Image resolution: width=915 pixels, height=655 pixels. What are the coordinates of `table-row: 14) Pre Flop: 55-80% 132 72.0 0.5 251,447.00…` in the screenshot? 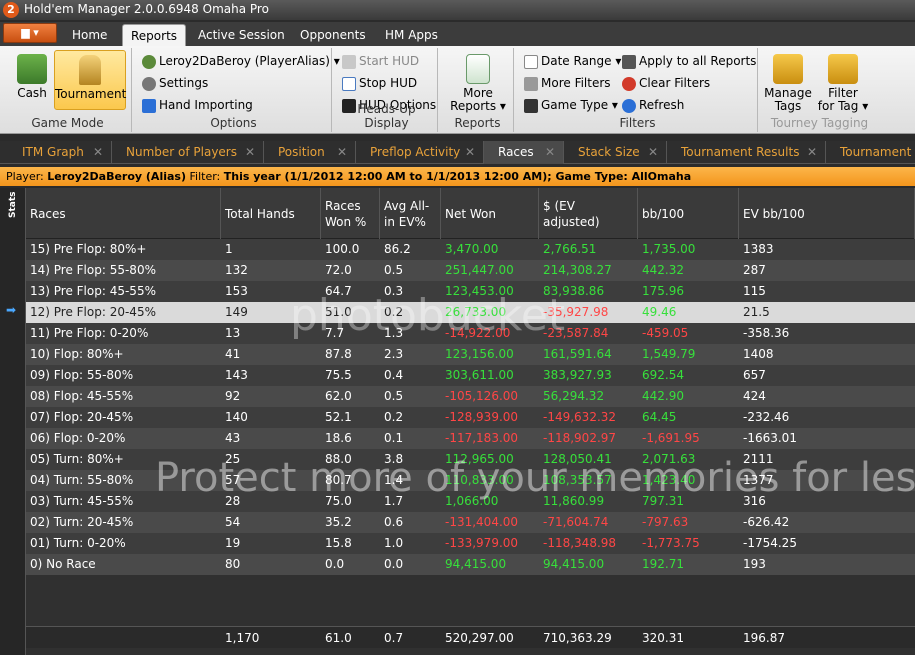 It's located at (470, 270).